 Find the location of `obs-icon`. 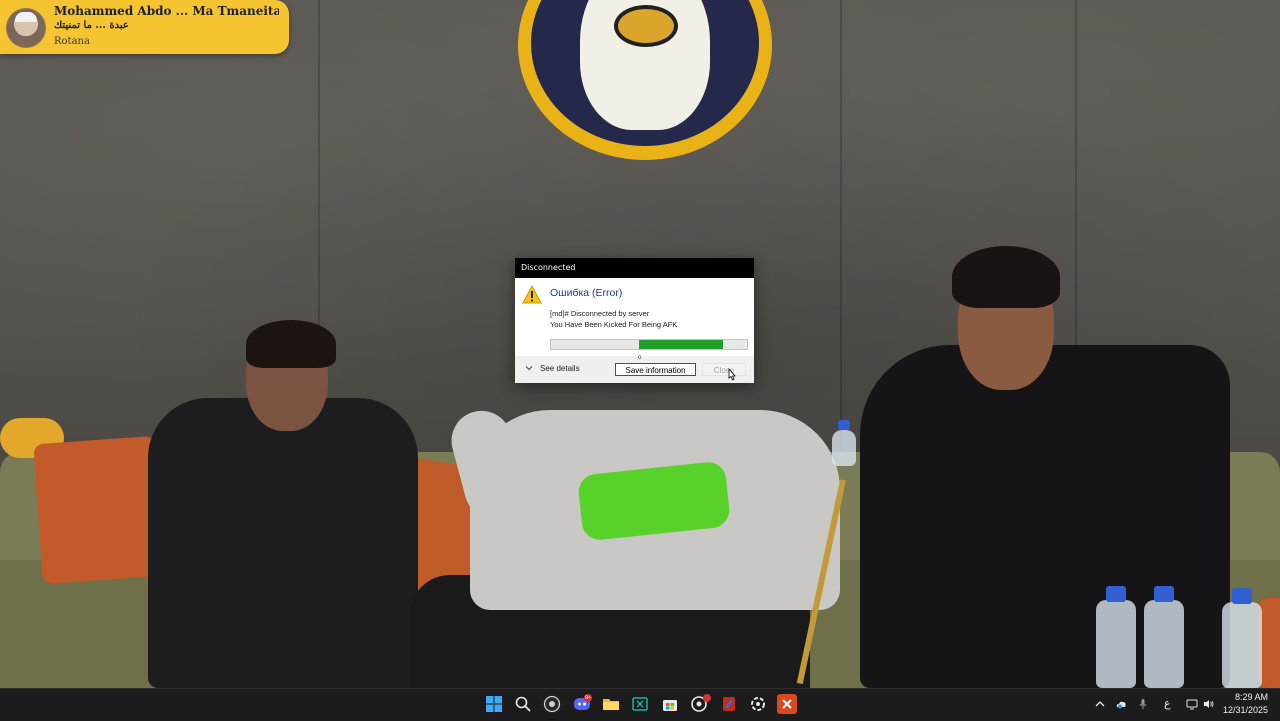

obs-icon is located at coordinates (552, 704).